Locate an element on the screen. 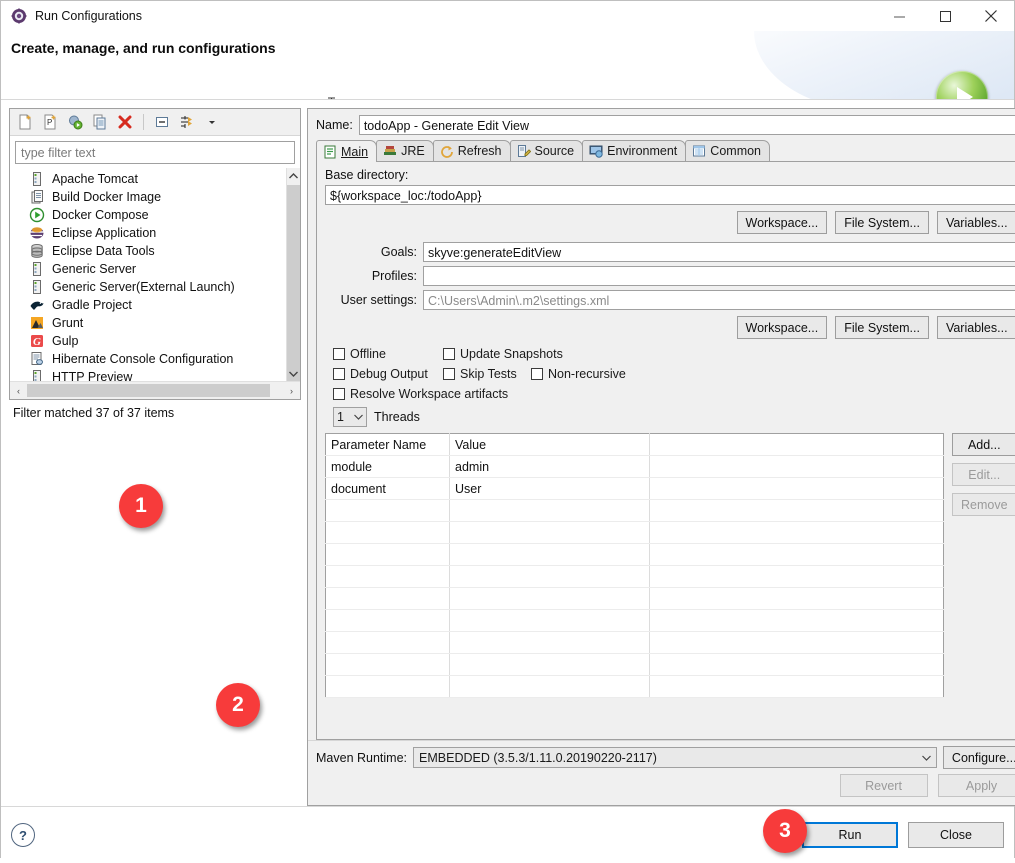  goals-input: skyve:generateEditView is located at coordinates (719, 252).